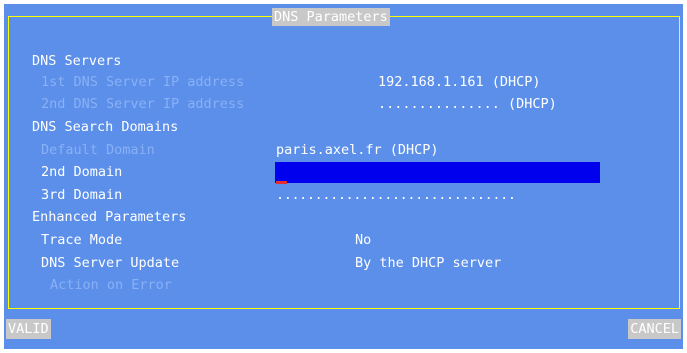 This screenshot has height=353, width=687. Describe the element at coordinates (109, 217) in the screenshot. I see `enhanced-parameters-heading: Enhanced Parameters` at that location.